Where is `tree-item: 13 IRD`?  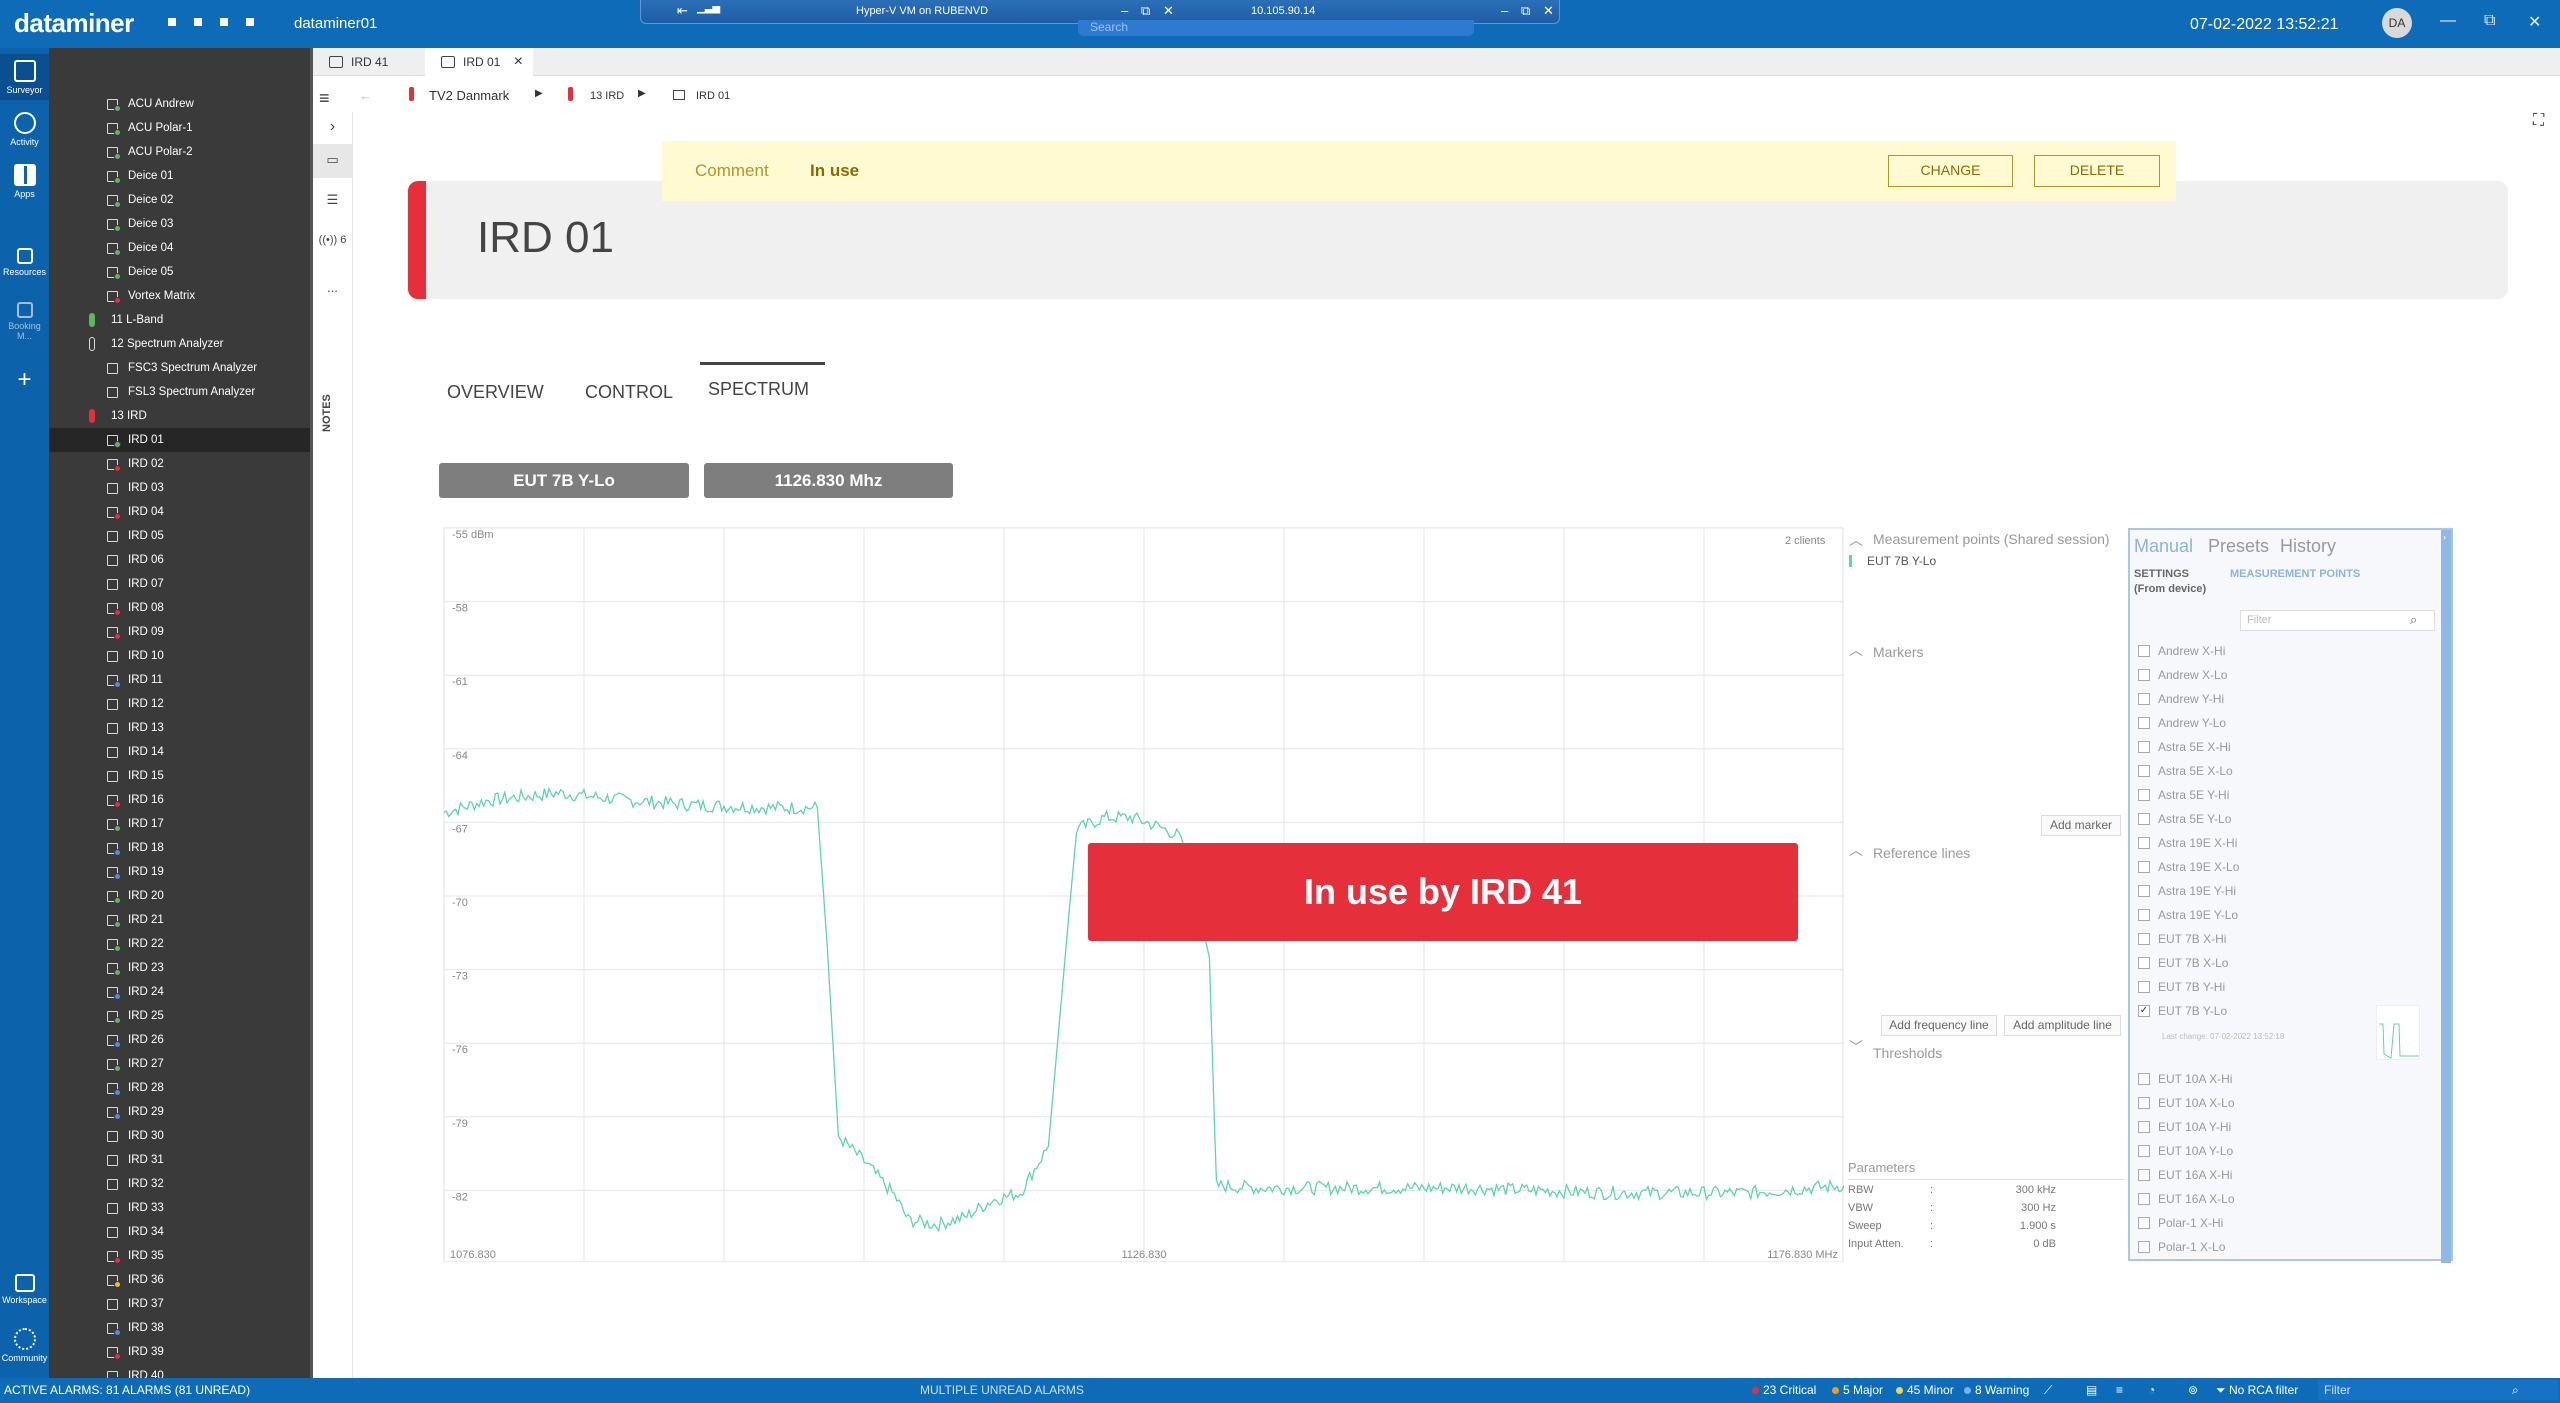
tree-item: 13 IRD is located at coordinates (180, 416).